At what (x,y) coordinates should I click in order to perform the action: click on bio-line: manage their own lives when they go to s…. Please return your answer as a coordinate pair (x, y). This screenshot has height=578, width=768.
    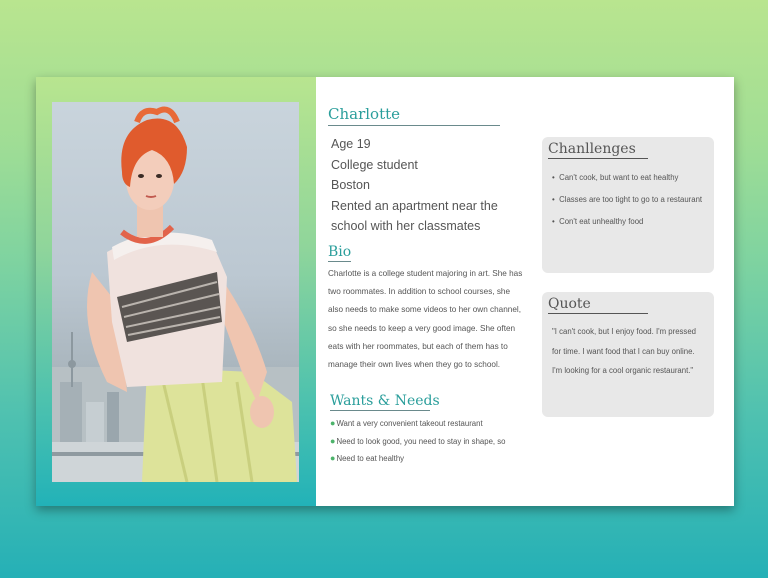
    Looking at the image, I should click on (414, 365).